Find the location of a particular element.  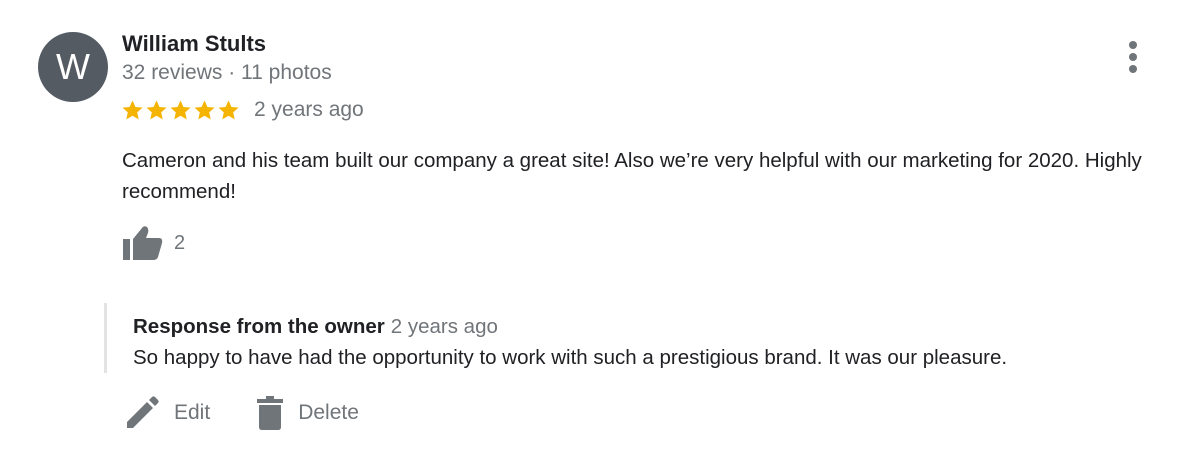

rating-row: 2 years ago is located at coordinates (242, 110).